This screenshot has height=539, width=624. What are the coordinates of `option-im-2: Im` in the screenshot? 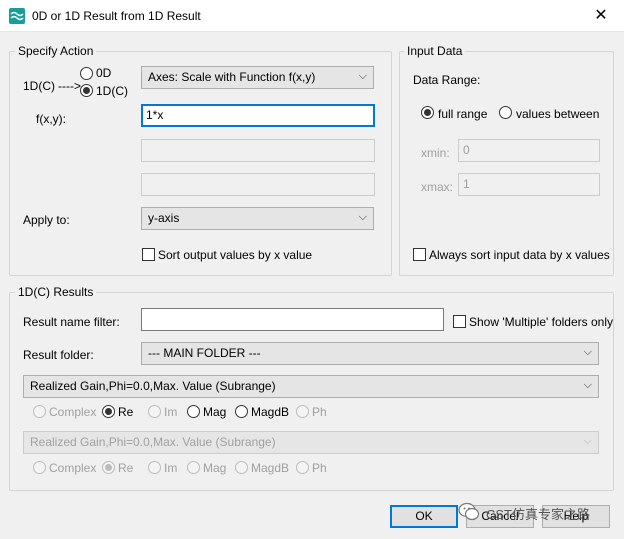 It's located at (171, 468).